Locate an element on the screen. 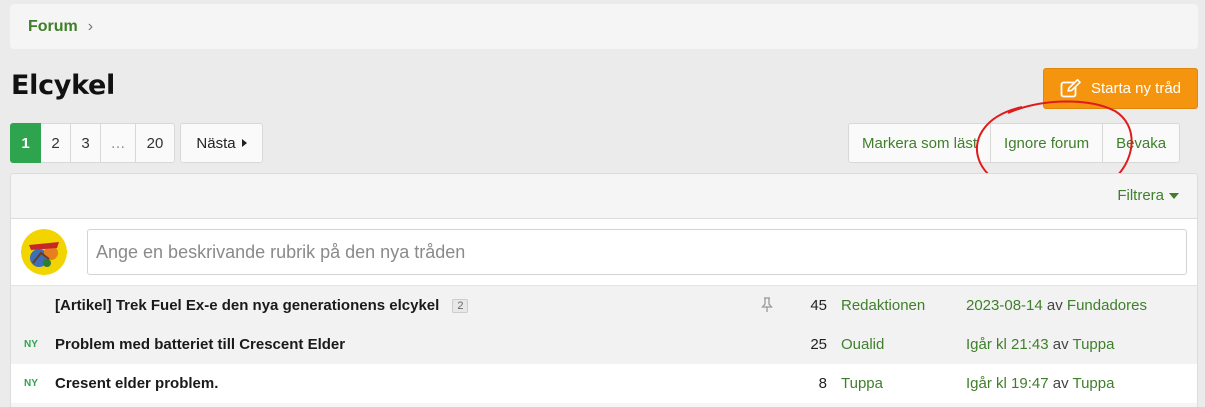  thread-page-count: 2 is located at coordinates (460, 306).